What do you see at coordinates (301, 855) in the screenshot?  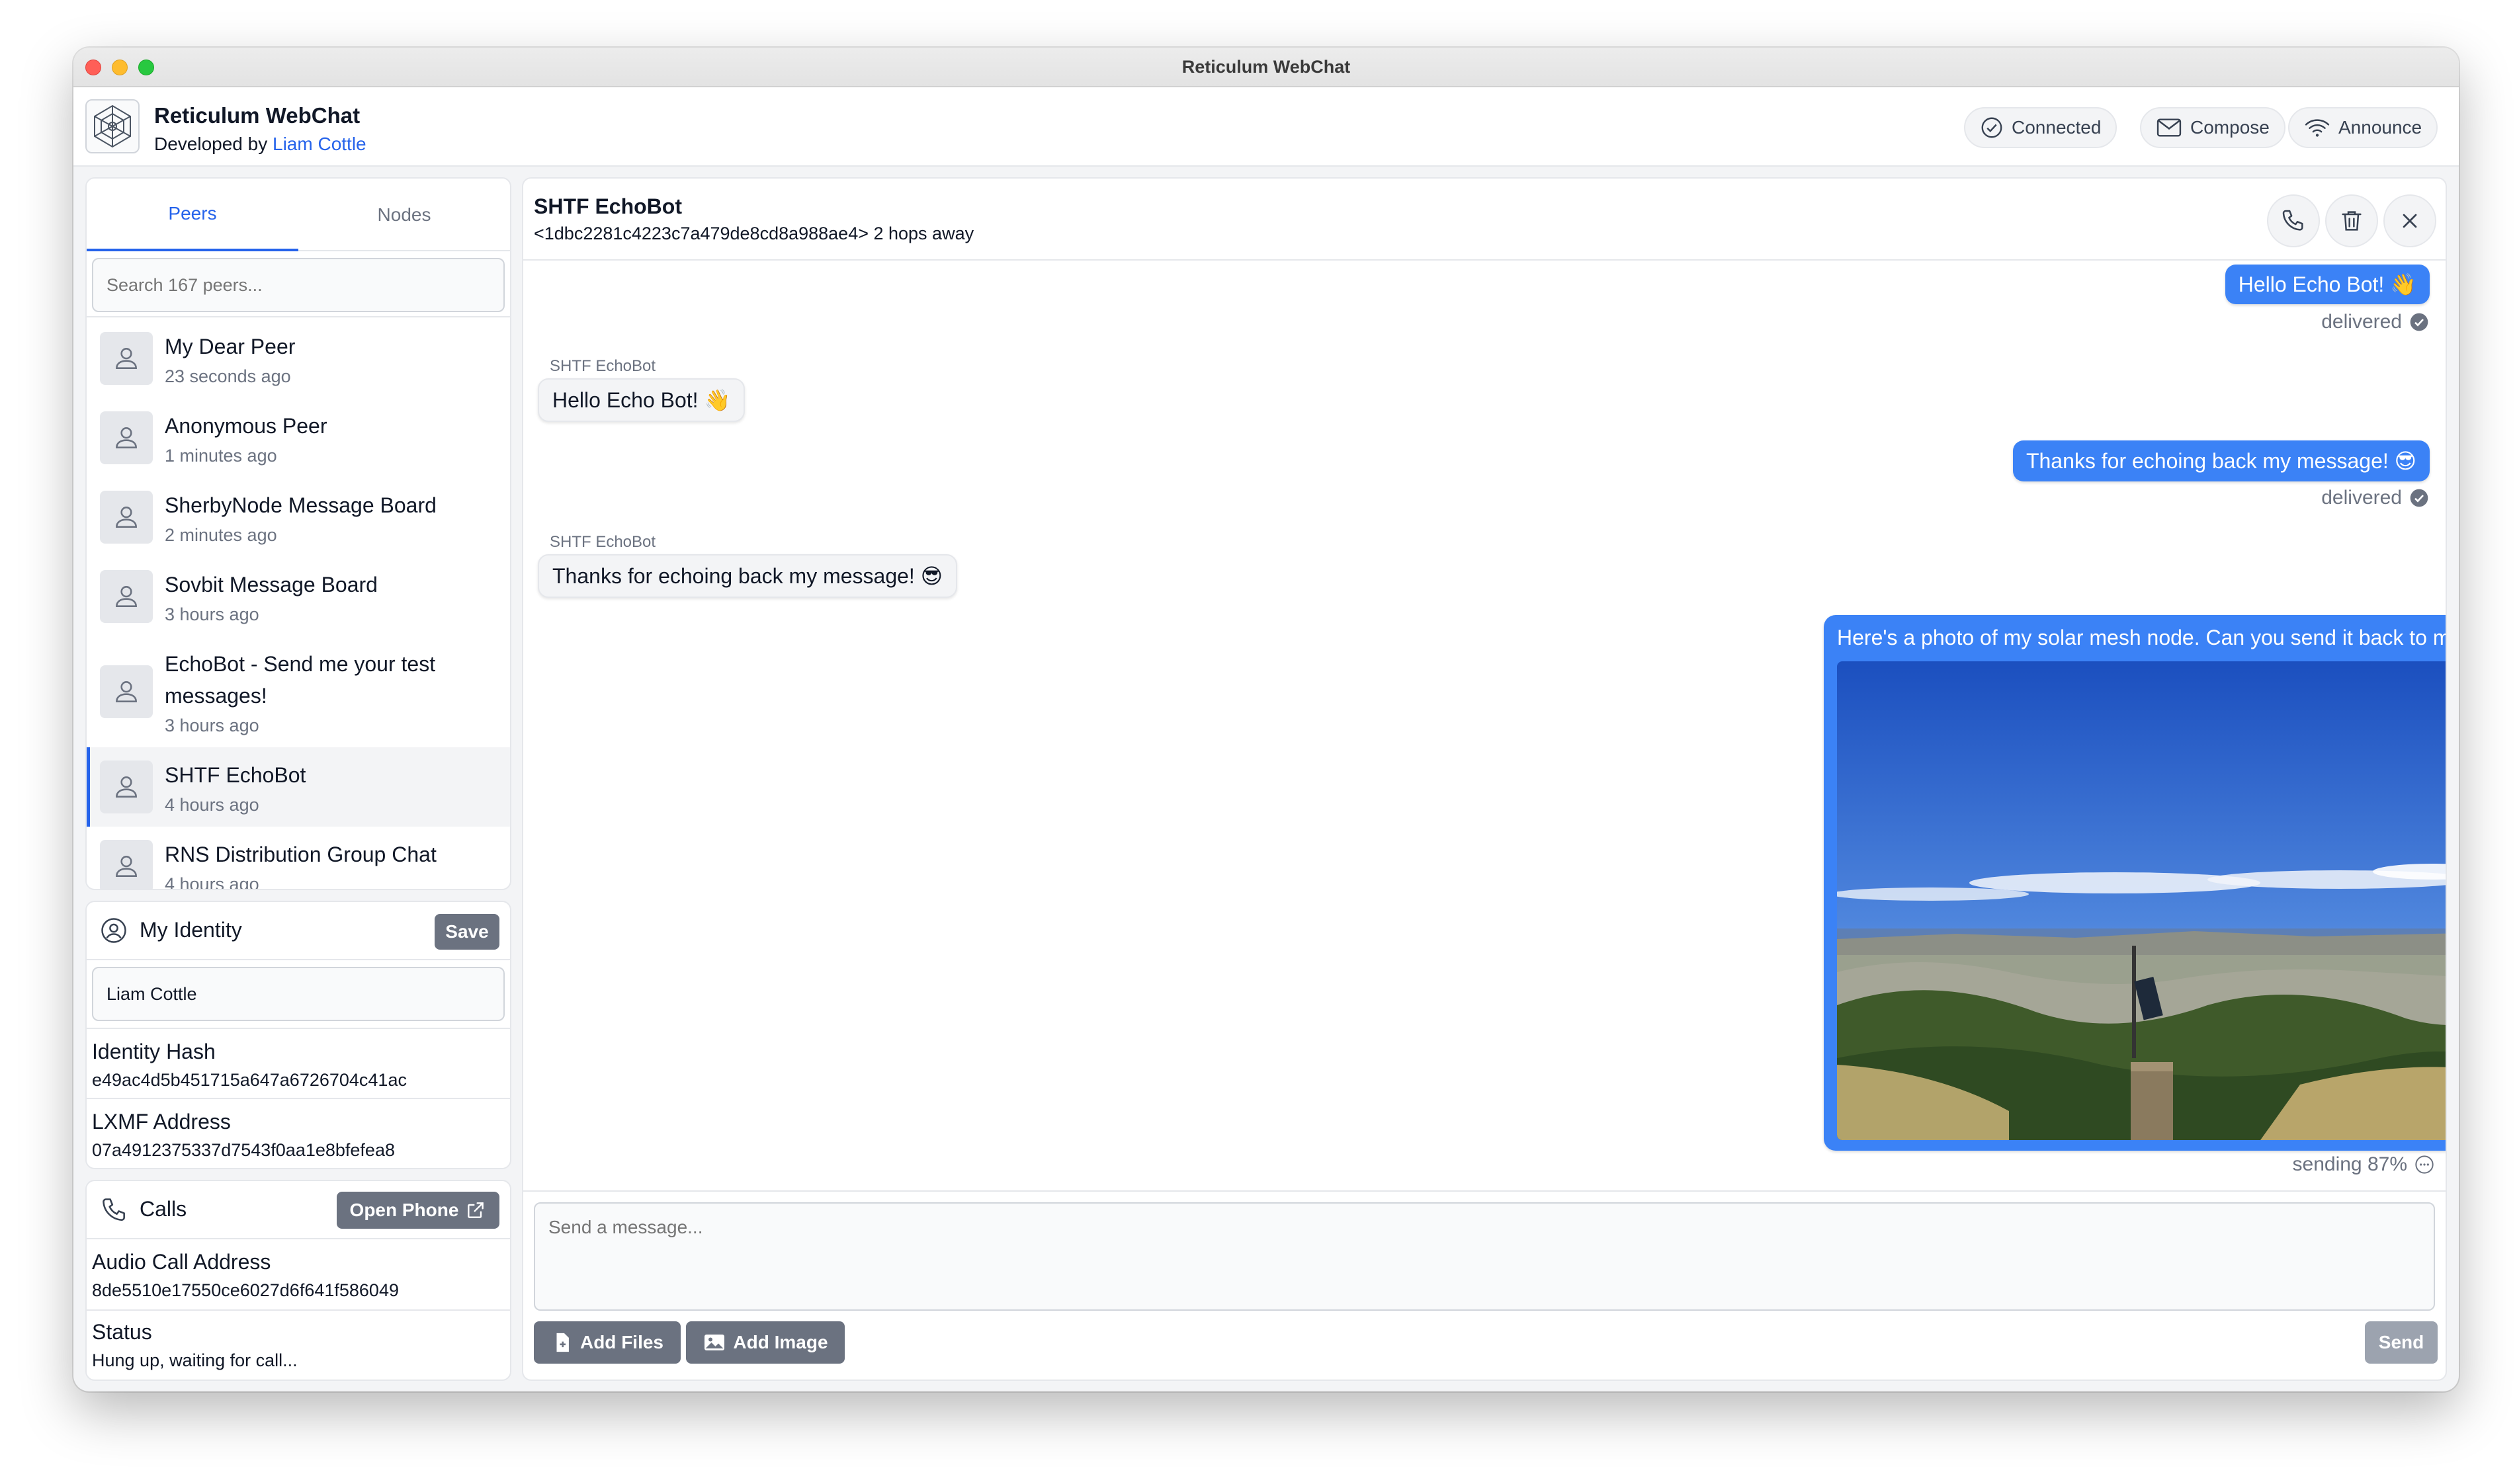 I see `peer-name: RNS Distribution Group Chat` at bounding box center [301, 855].